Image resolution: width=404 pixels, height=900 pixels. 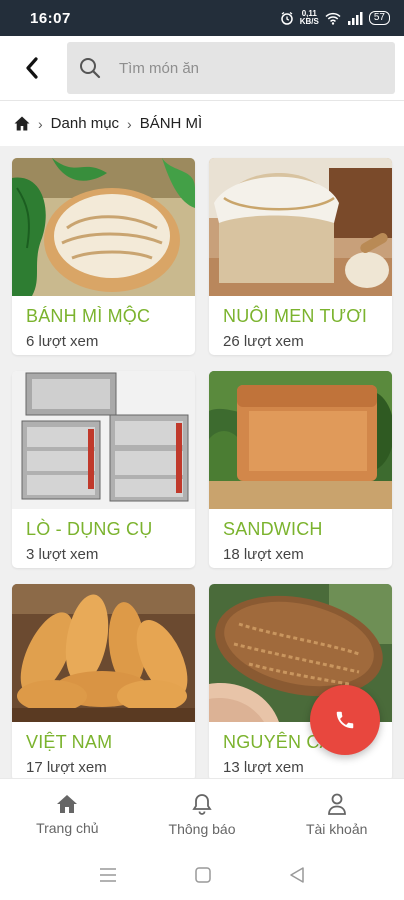 I want to click on menu-icon, so click(x=108, y=875).